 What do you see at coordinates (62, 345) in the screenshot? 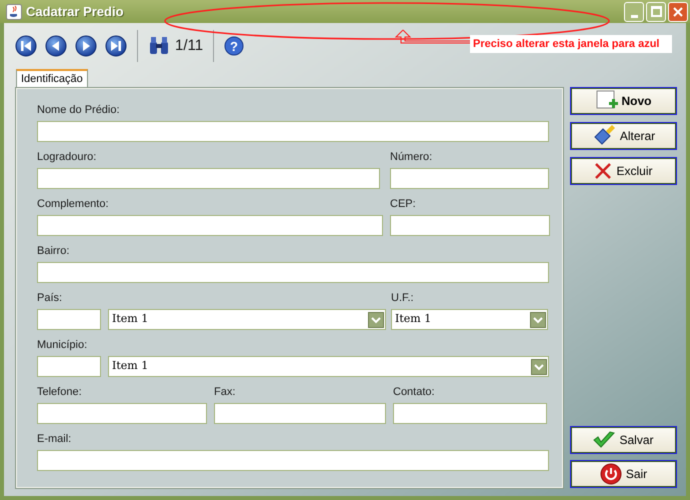
I see `field-label: Município:` at bounding box center [62, 345].